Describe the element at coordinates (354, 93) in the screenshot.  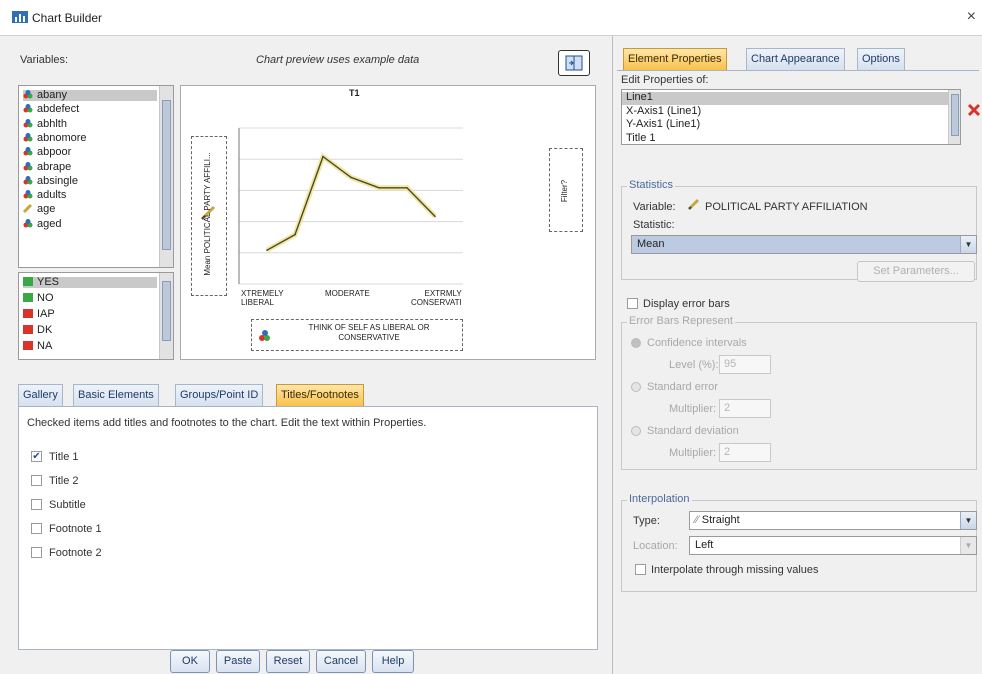
I see `chart-title: T1` at that location.